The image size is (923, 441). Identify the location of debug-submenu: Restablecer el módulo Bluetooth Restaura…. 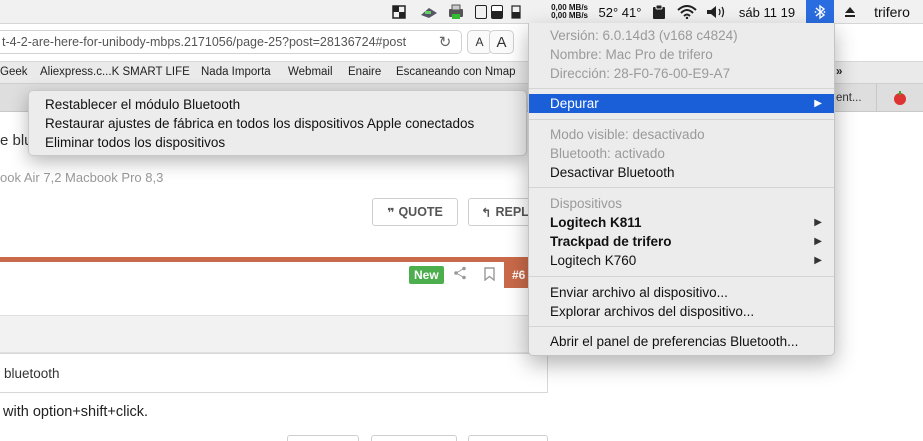
(277, 123).